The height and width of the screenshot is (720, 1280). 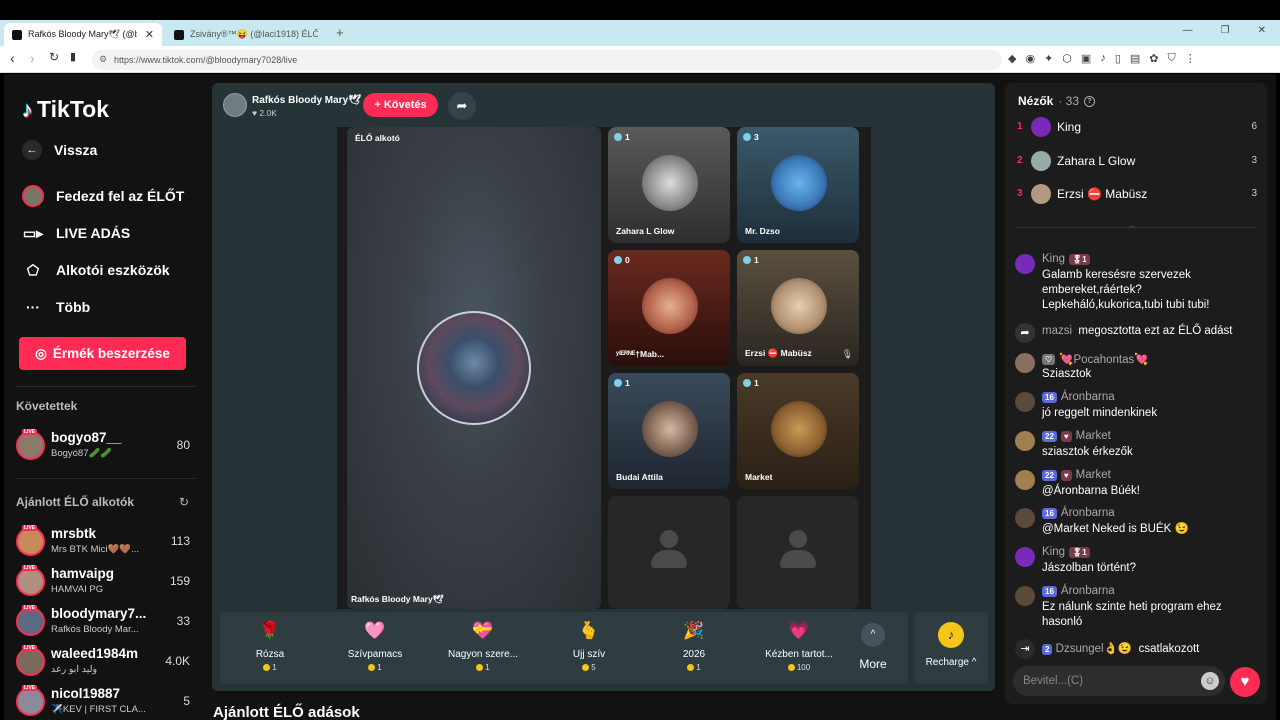 What do you see at coordinates (106, 446) in the screenshot?
I see `following-account: LIVE bogyo87__ Bogyó87🥒🥒 80` at bounding box center [106, 446].